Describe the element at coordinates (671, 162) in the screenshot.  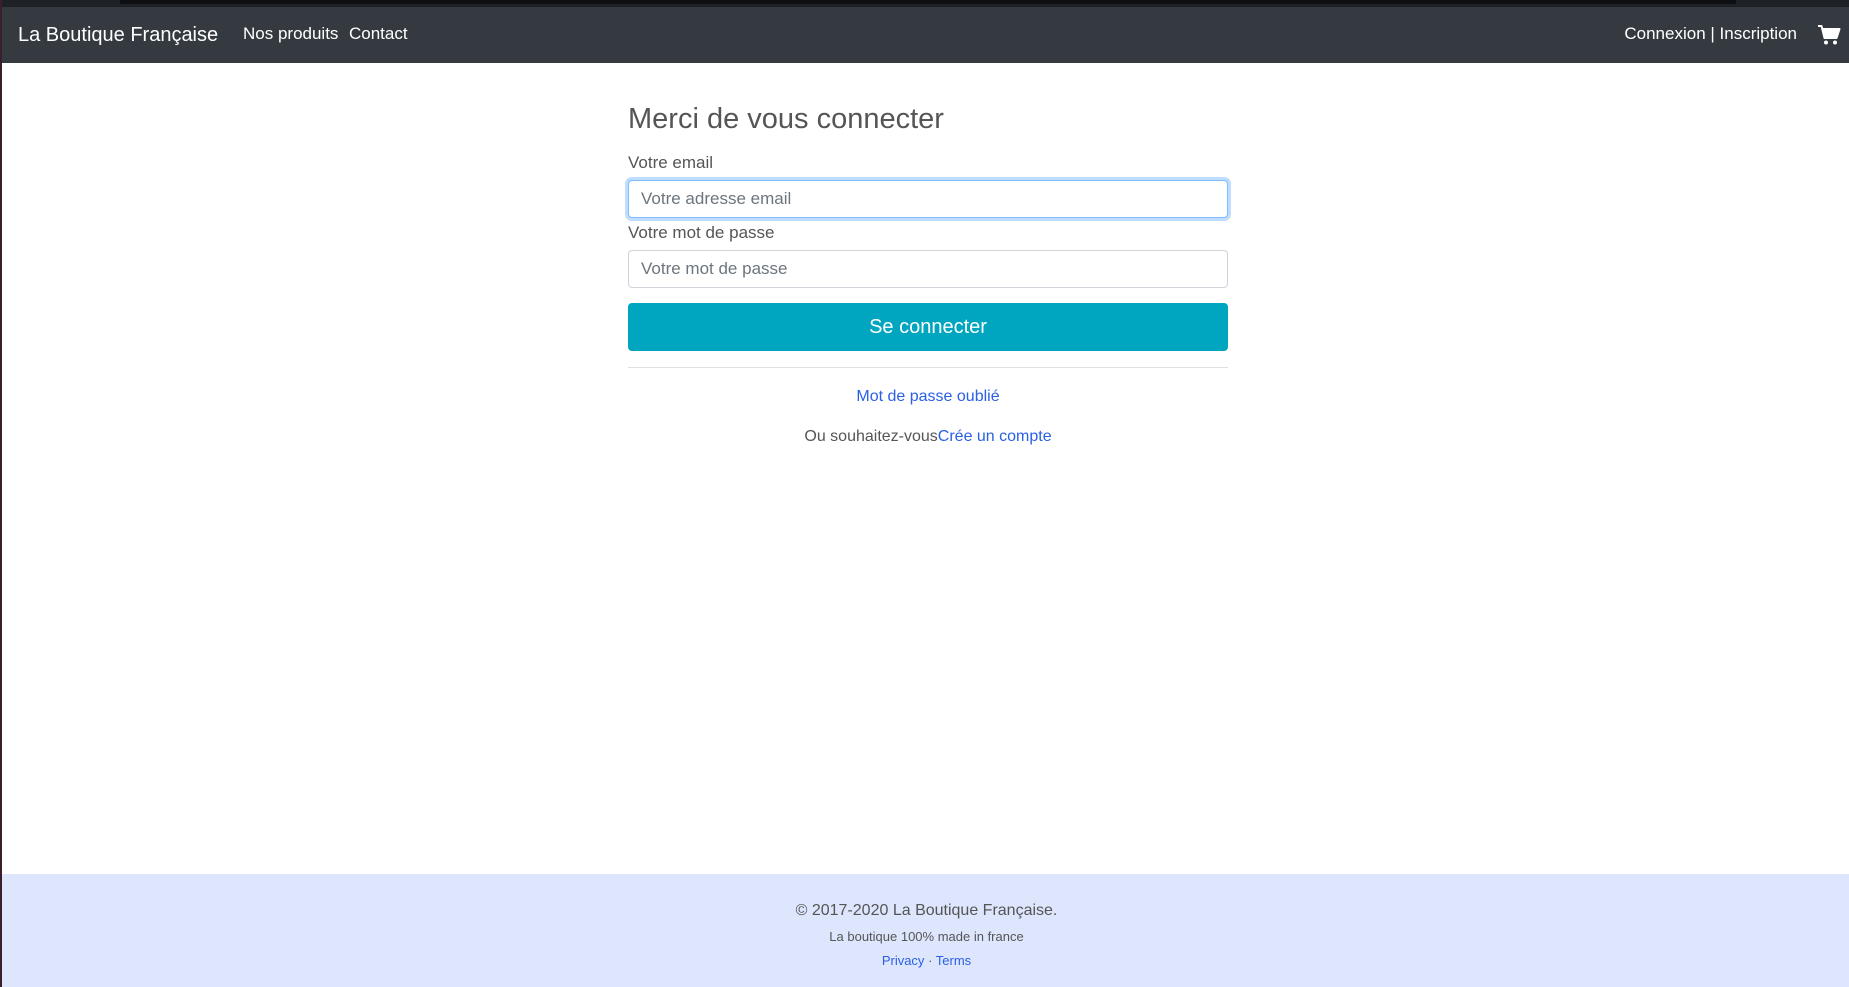
I see `email-label: Votre email` at that location.